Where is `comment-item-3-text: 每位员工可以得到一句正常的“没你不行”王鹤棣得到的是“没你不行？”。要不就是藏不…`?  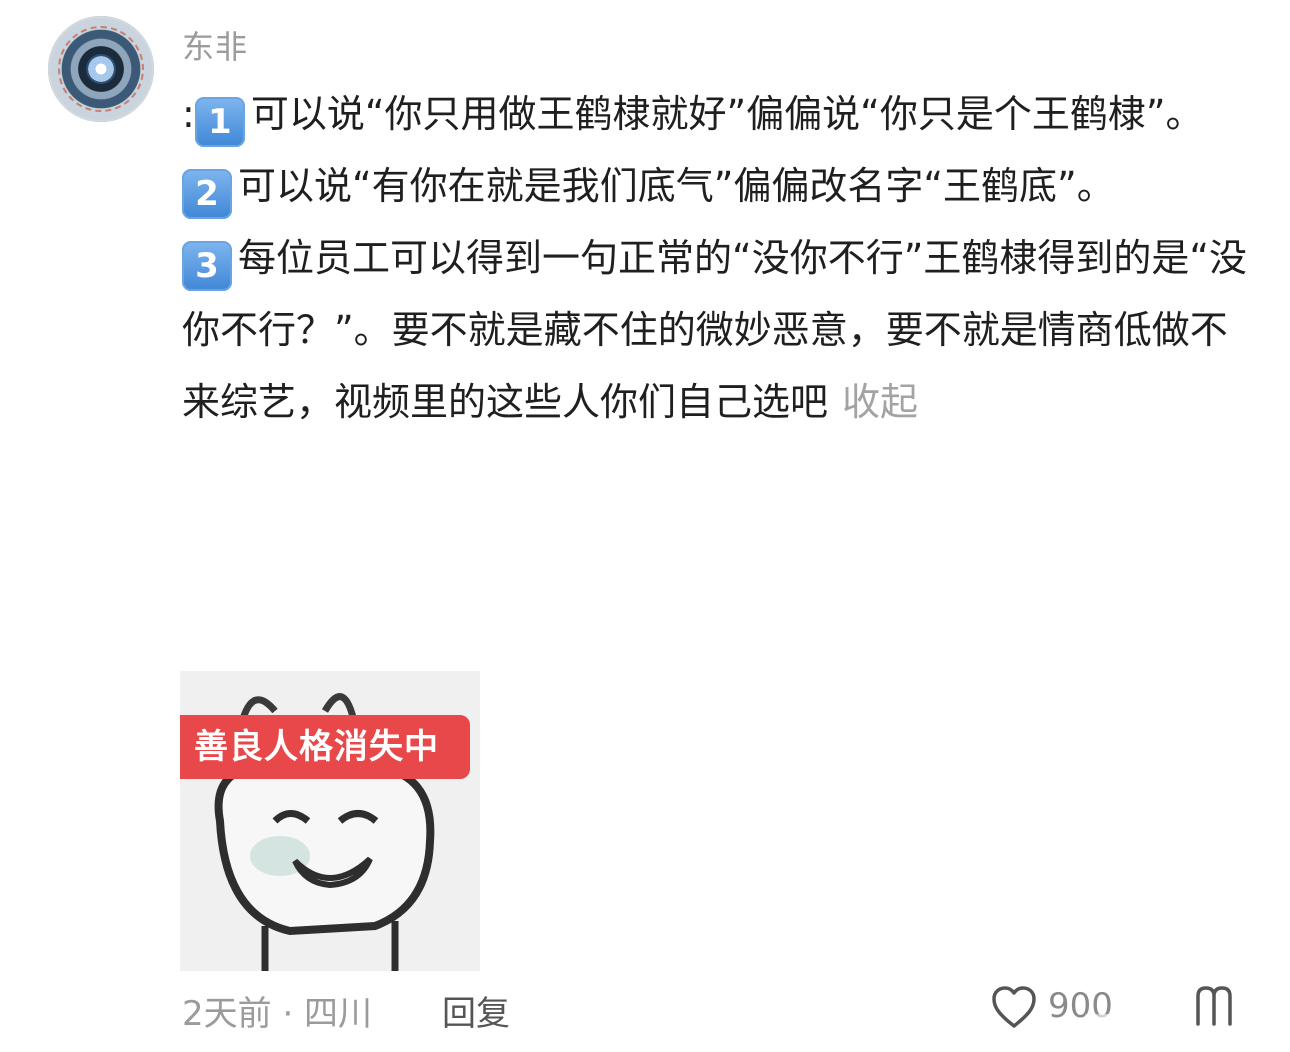 comment-item-3-text: 每位员工可以得到一句正常的“没你不行”王鹤棣得到的是“没你不行？”。要不就是藏不… is located at coordinates (715, 330).